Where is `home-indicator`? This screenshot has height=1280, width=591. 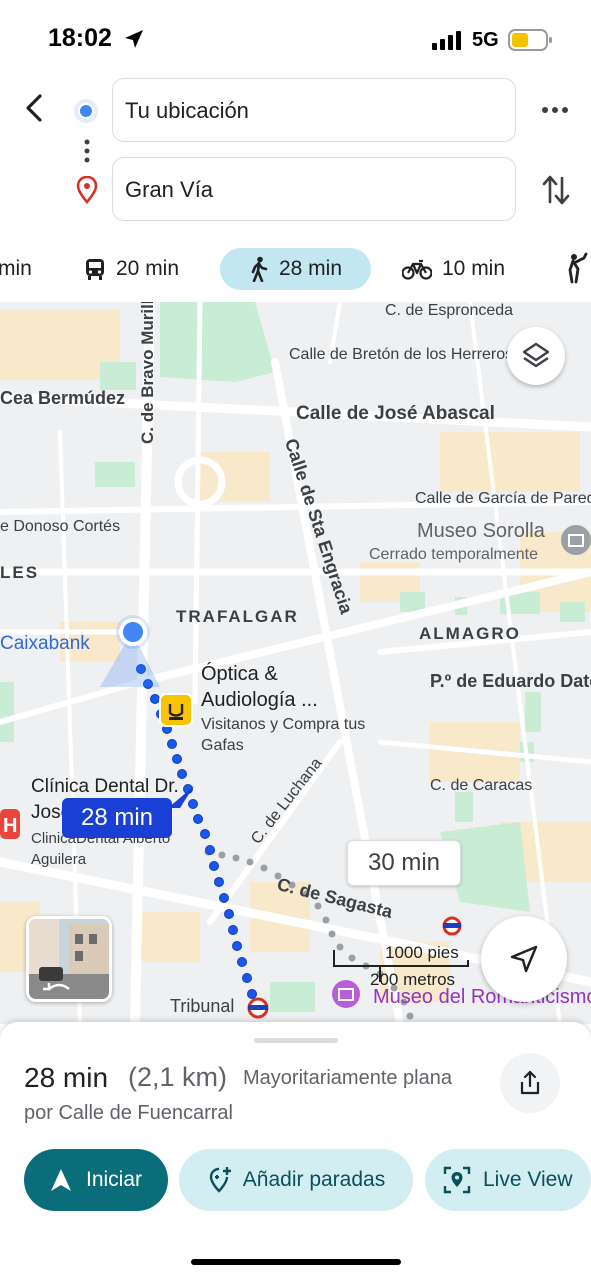
home-indicator is located at coordinates (296, 1262).